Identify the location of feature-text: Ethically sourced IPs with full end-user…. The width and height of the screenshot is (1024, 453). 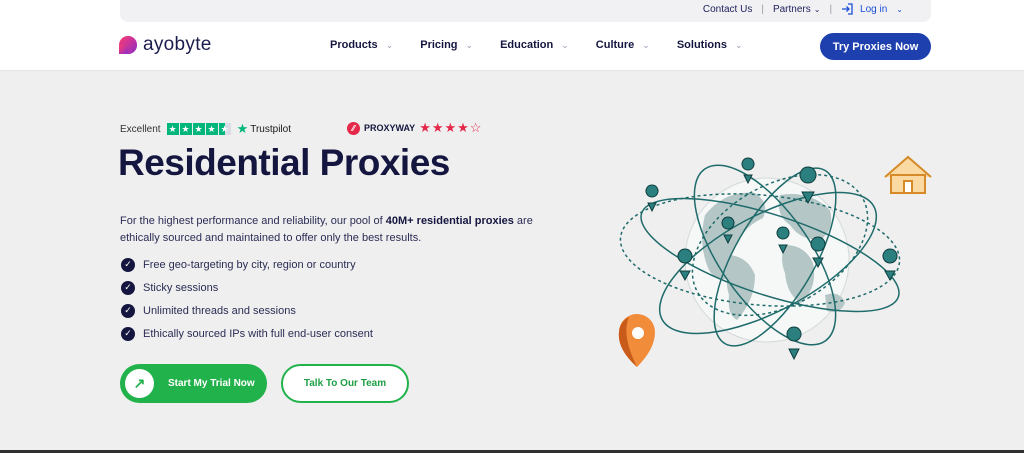
(258, 333).